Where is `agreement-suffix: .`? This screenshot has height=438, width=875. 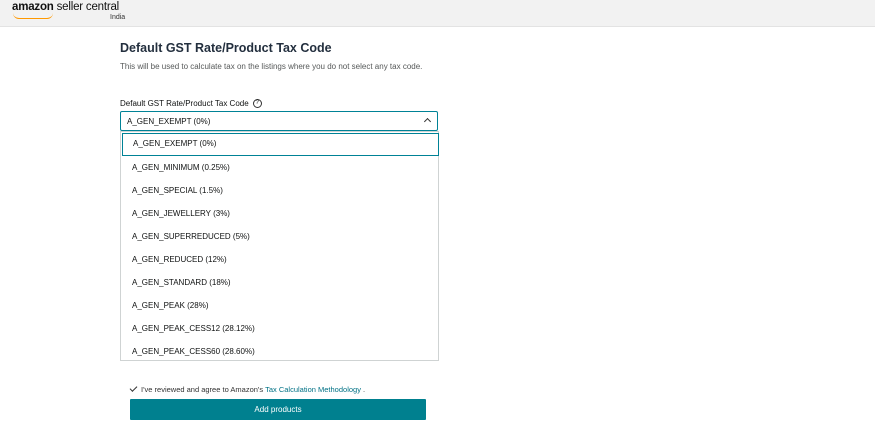
agreement-suffix: . is located at coordinates (364, 389).